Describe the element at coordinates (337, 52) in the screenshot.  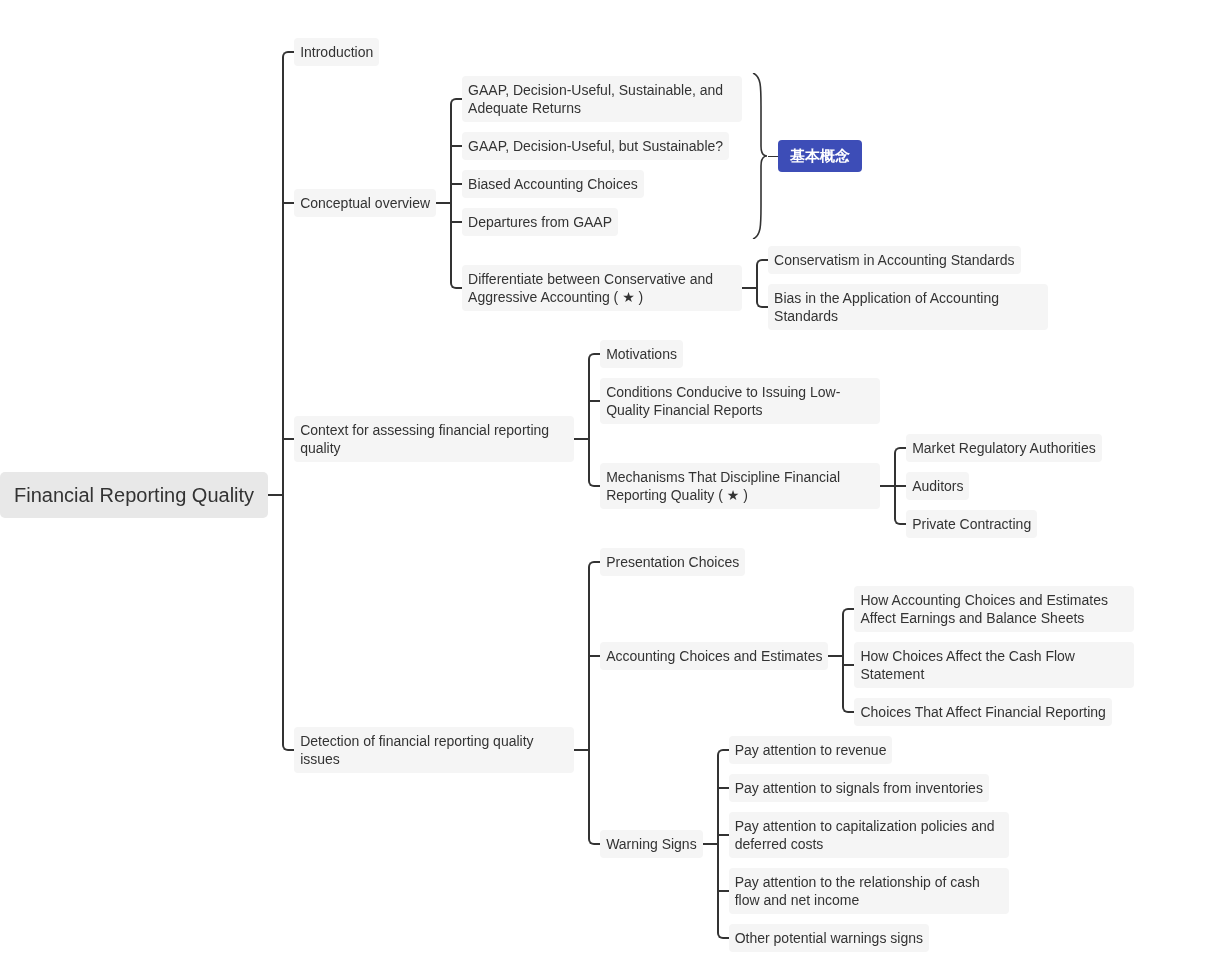
I see `topic-node: Introduction` at that location.